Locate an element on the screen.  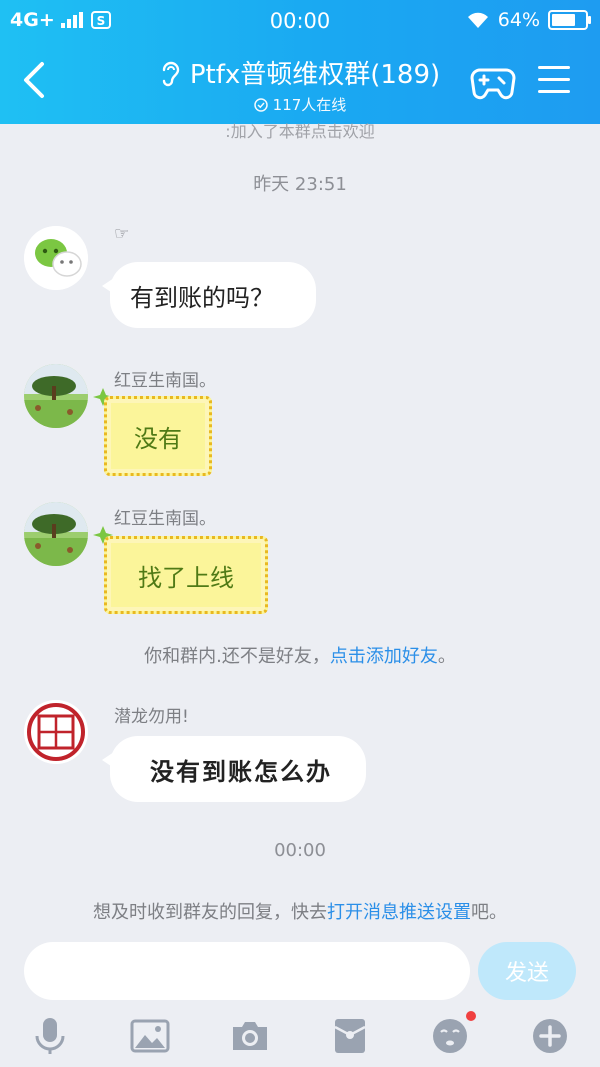
online-count-label: 117人在线 is located at coordinates (309, 105).